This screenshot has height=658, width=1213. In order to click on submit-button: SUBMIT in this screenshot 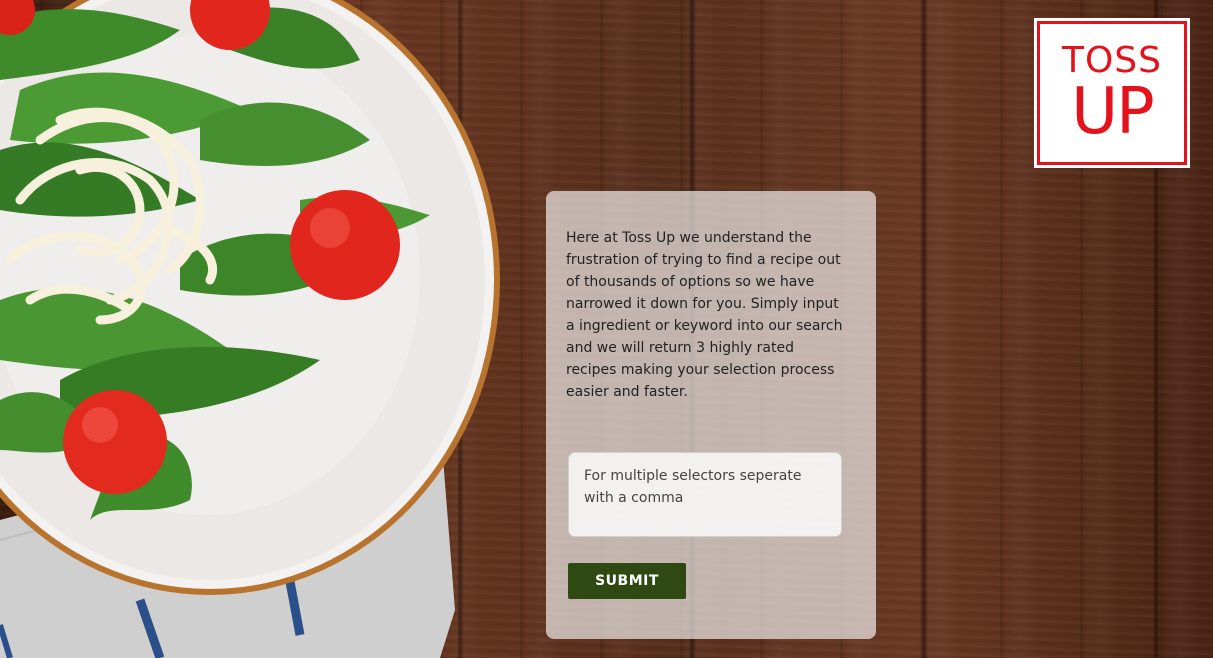, I will do `click(627, 581)`.